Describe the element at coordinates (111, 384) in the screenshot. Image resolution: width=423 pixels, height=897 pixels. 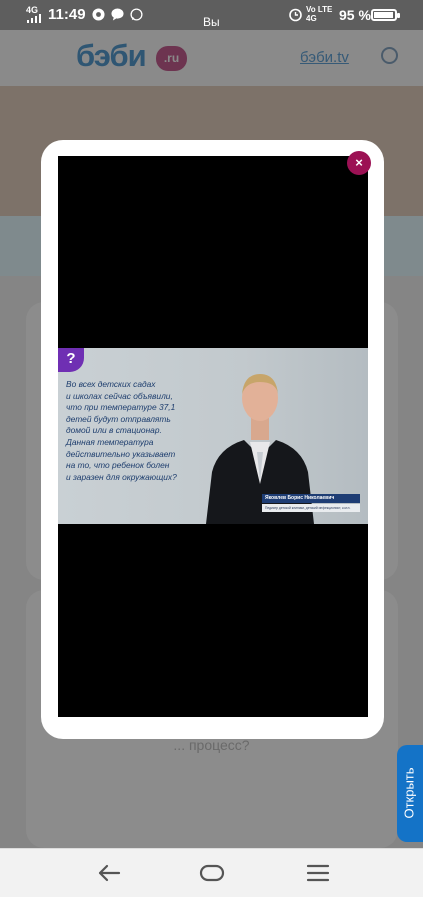
I see `quote-line: Во всех детских садах` at that location.